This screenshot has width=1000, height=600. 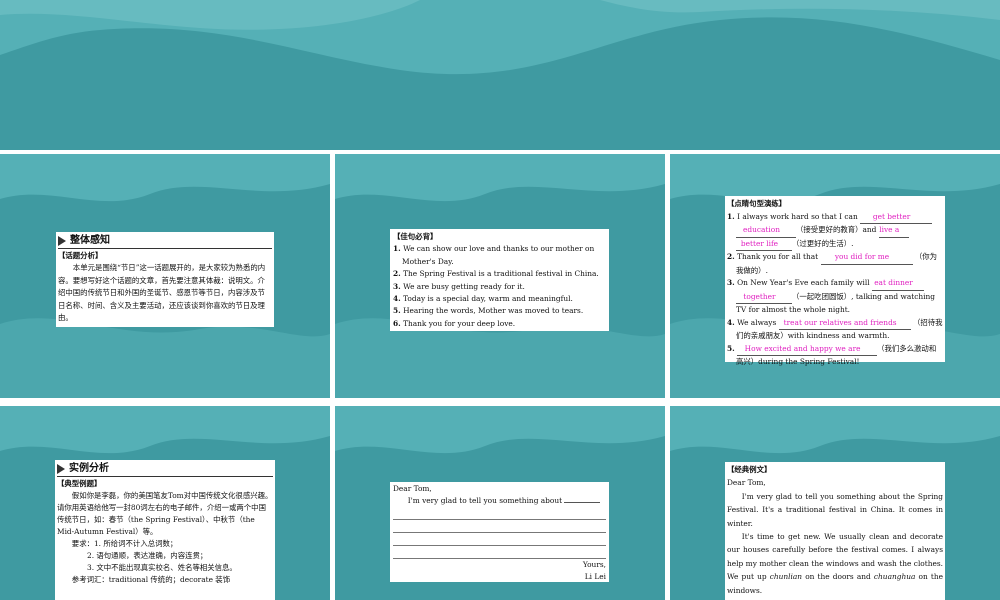 I want to click on answer-blank: better life, so click(x=764, y=244).